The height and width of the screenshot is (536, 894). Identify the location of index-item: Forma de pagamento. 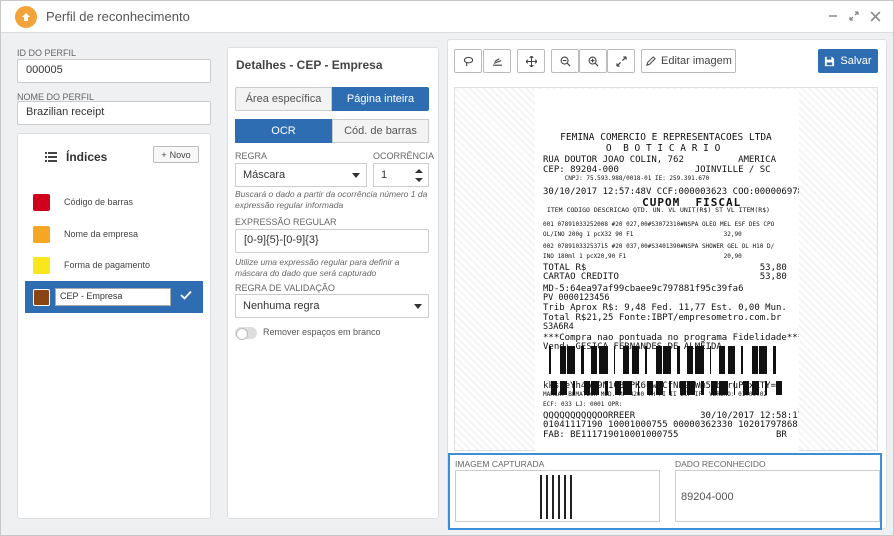
(114, 265).